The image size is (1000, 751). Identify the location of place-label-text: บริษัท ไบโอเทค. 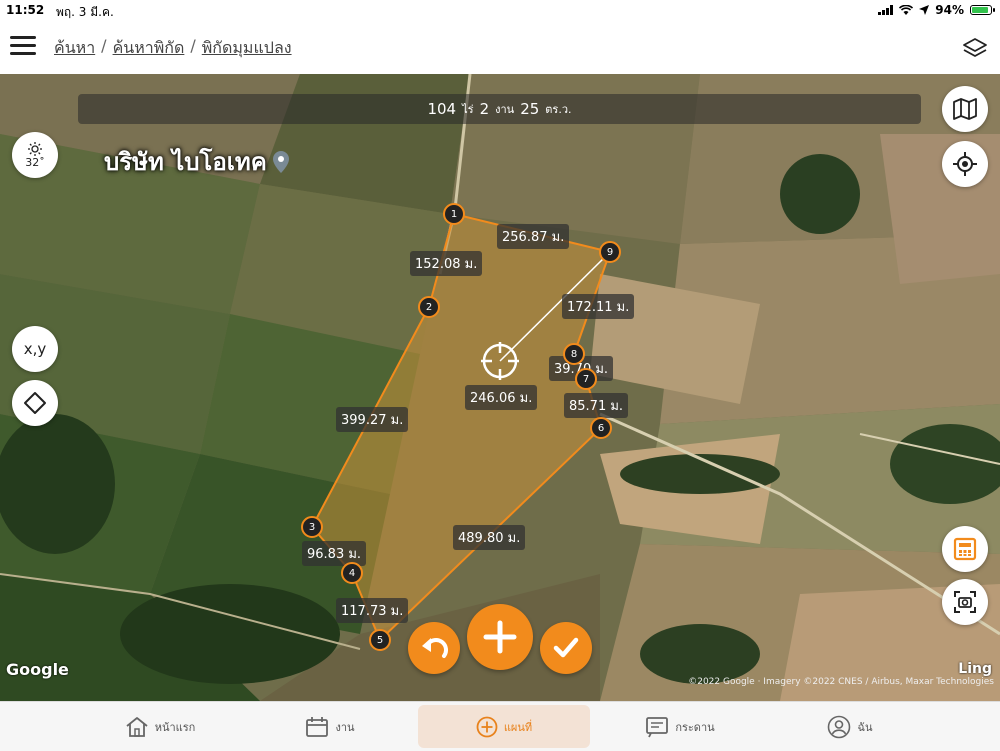
(185, 162).